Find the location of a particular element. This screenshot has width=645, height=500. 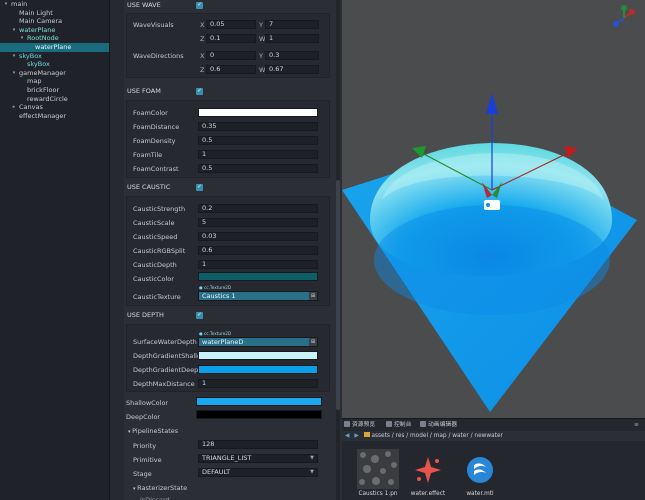

use-caustic-label: USE CAUSTIC is located at coordinates (149, 187).